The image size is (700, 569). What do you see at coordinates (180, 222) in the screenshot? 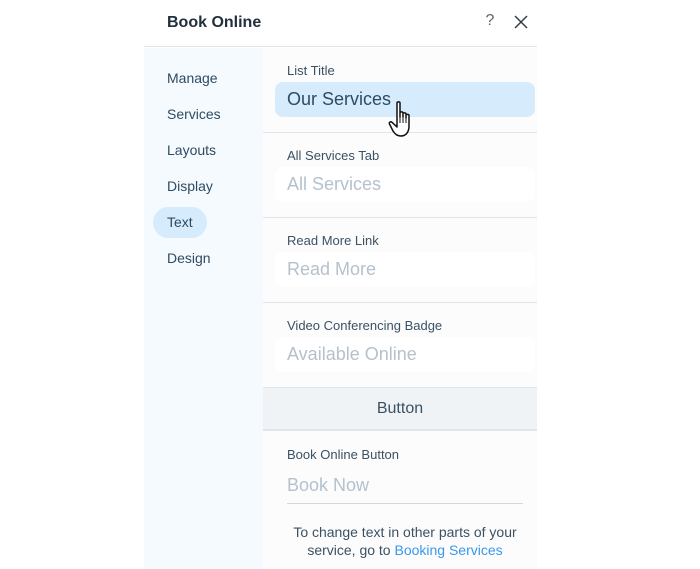
I see `sidebar-item-text: Text` at bounding box center [180, 222].